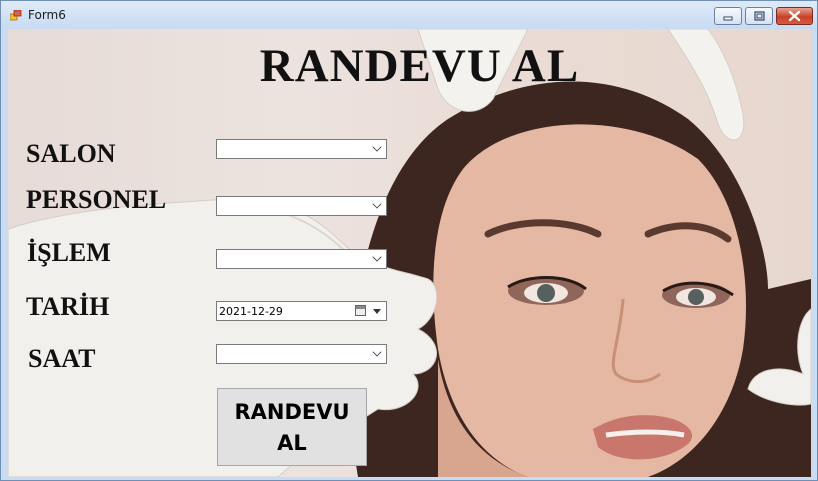 The image size is (818, 481). What do you see at coordinates (292, 427) in the screenshot?
I see `randevu-al-button: RANDEVU AL` at bounding box center [292, 427].